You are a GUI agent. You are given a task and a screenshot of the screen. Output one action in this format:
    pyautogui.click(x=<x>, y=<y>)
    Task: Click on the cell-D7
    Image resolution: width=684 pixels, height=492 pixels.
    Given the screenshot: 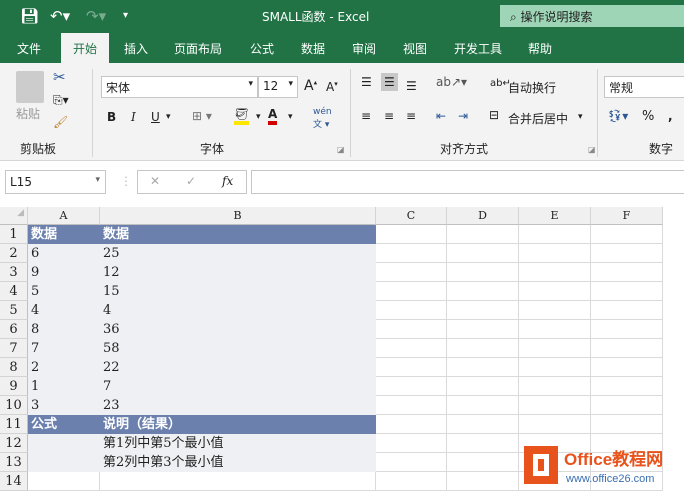 What is the action you would take?
    pyautogui.click(x=483, y=348)
    